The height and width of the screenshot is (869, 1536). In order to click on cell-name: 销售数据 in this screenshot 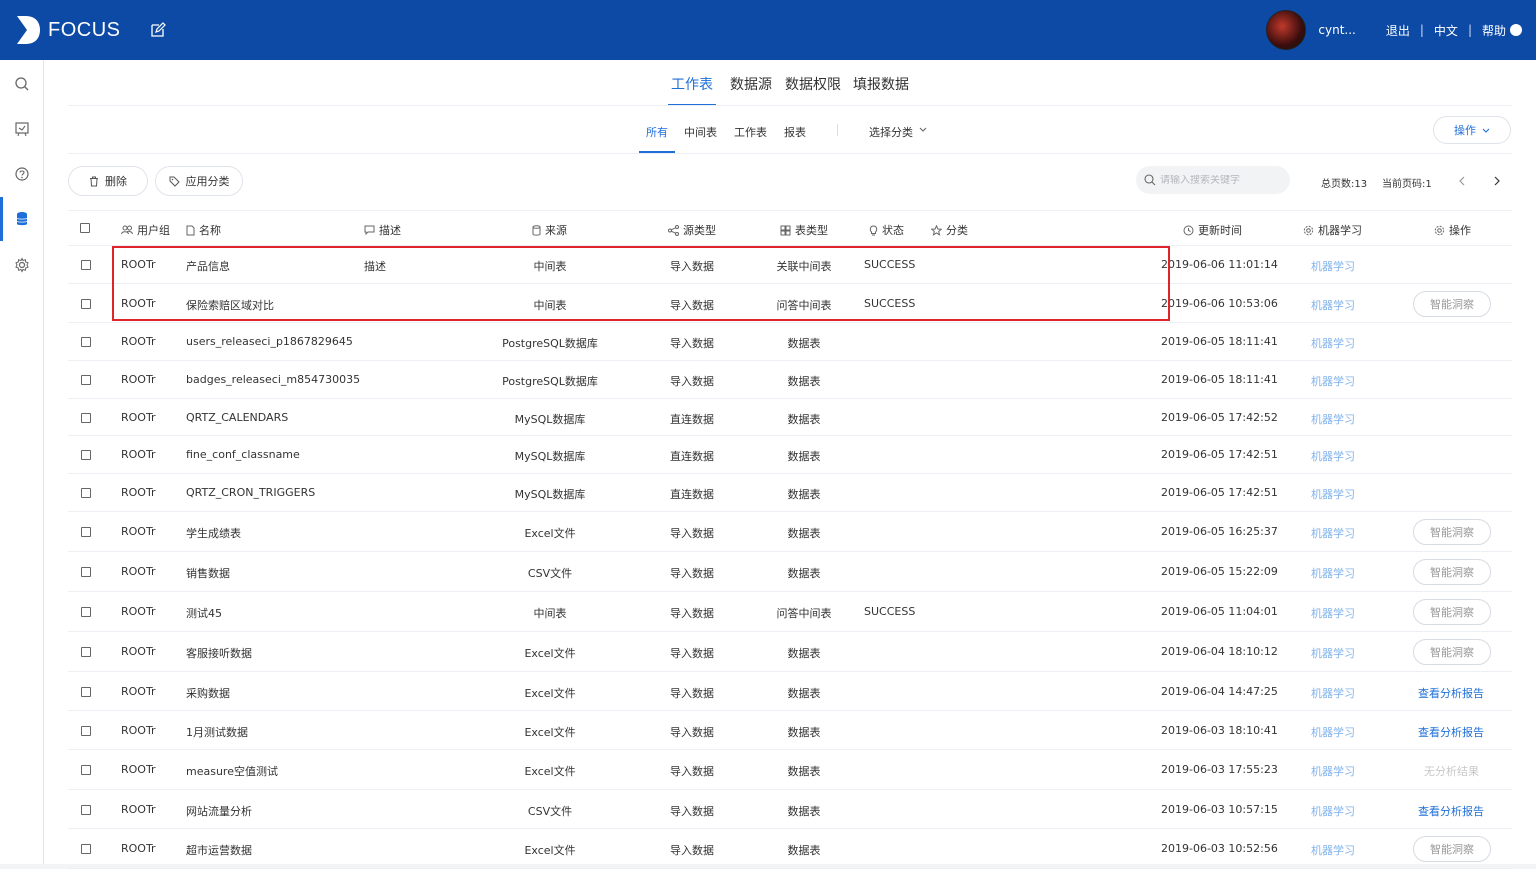, I will do `click(208, 573)`.